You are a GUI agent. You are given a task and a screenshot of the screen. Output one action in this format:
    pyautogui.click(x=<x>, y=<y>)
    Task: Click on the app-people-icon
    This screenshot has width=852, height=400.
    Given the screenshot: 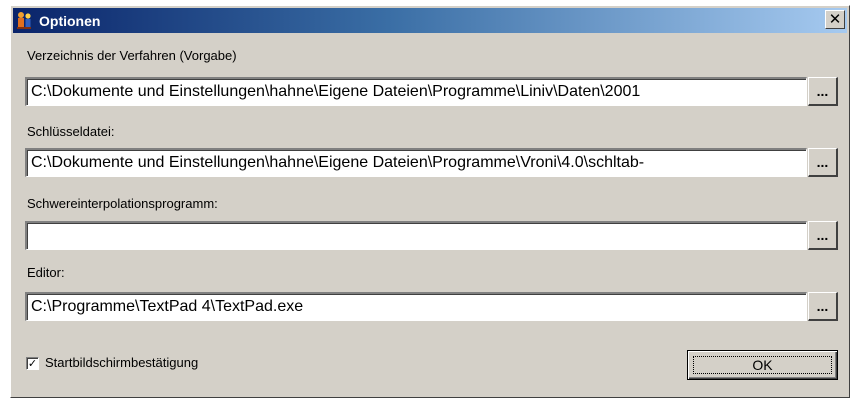 What is the action you would take?
    pyautogui.click(x=24, y=20)
    